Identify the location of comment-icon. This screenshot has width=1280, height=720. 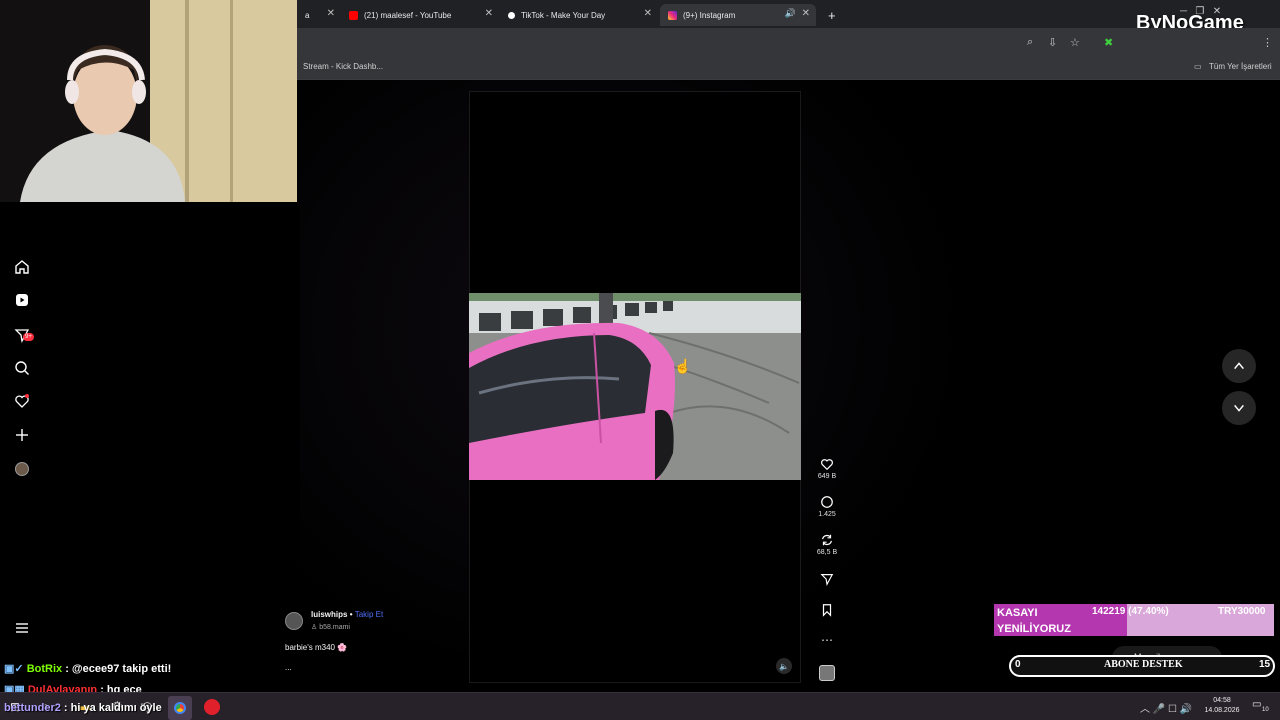
(827, 502).